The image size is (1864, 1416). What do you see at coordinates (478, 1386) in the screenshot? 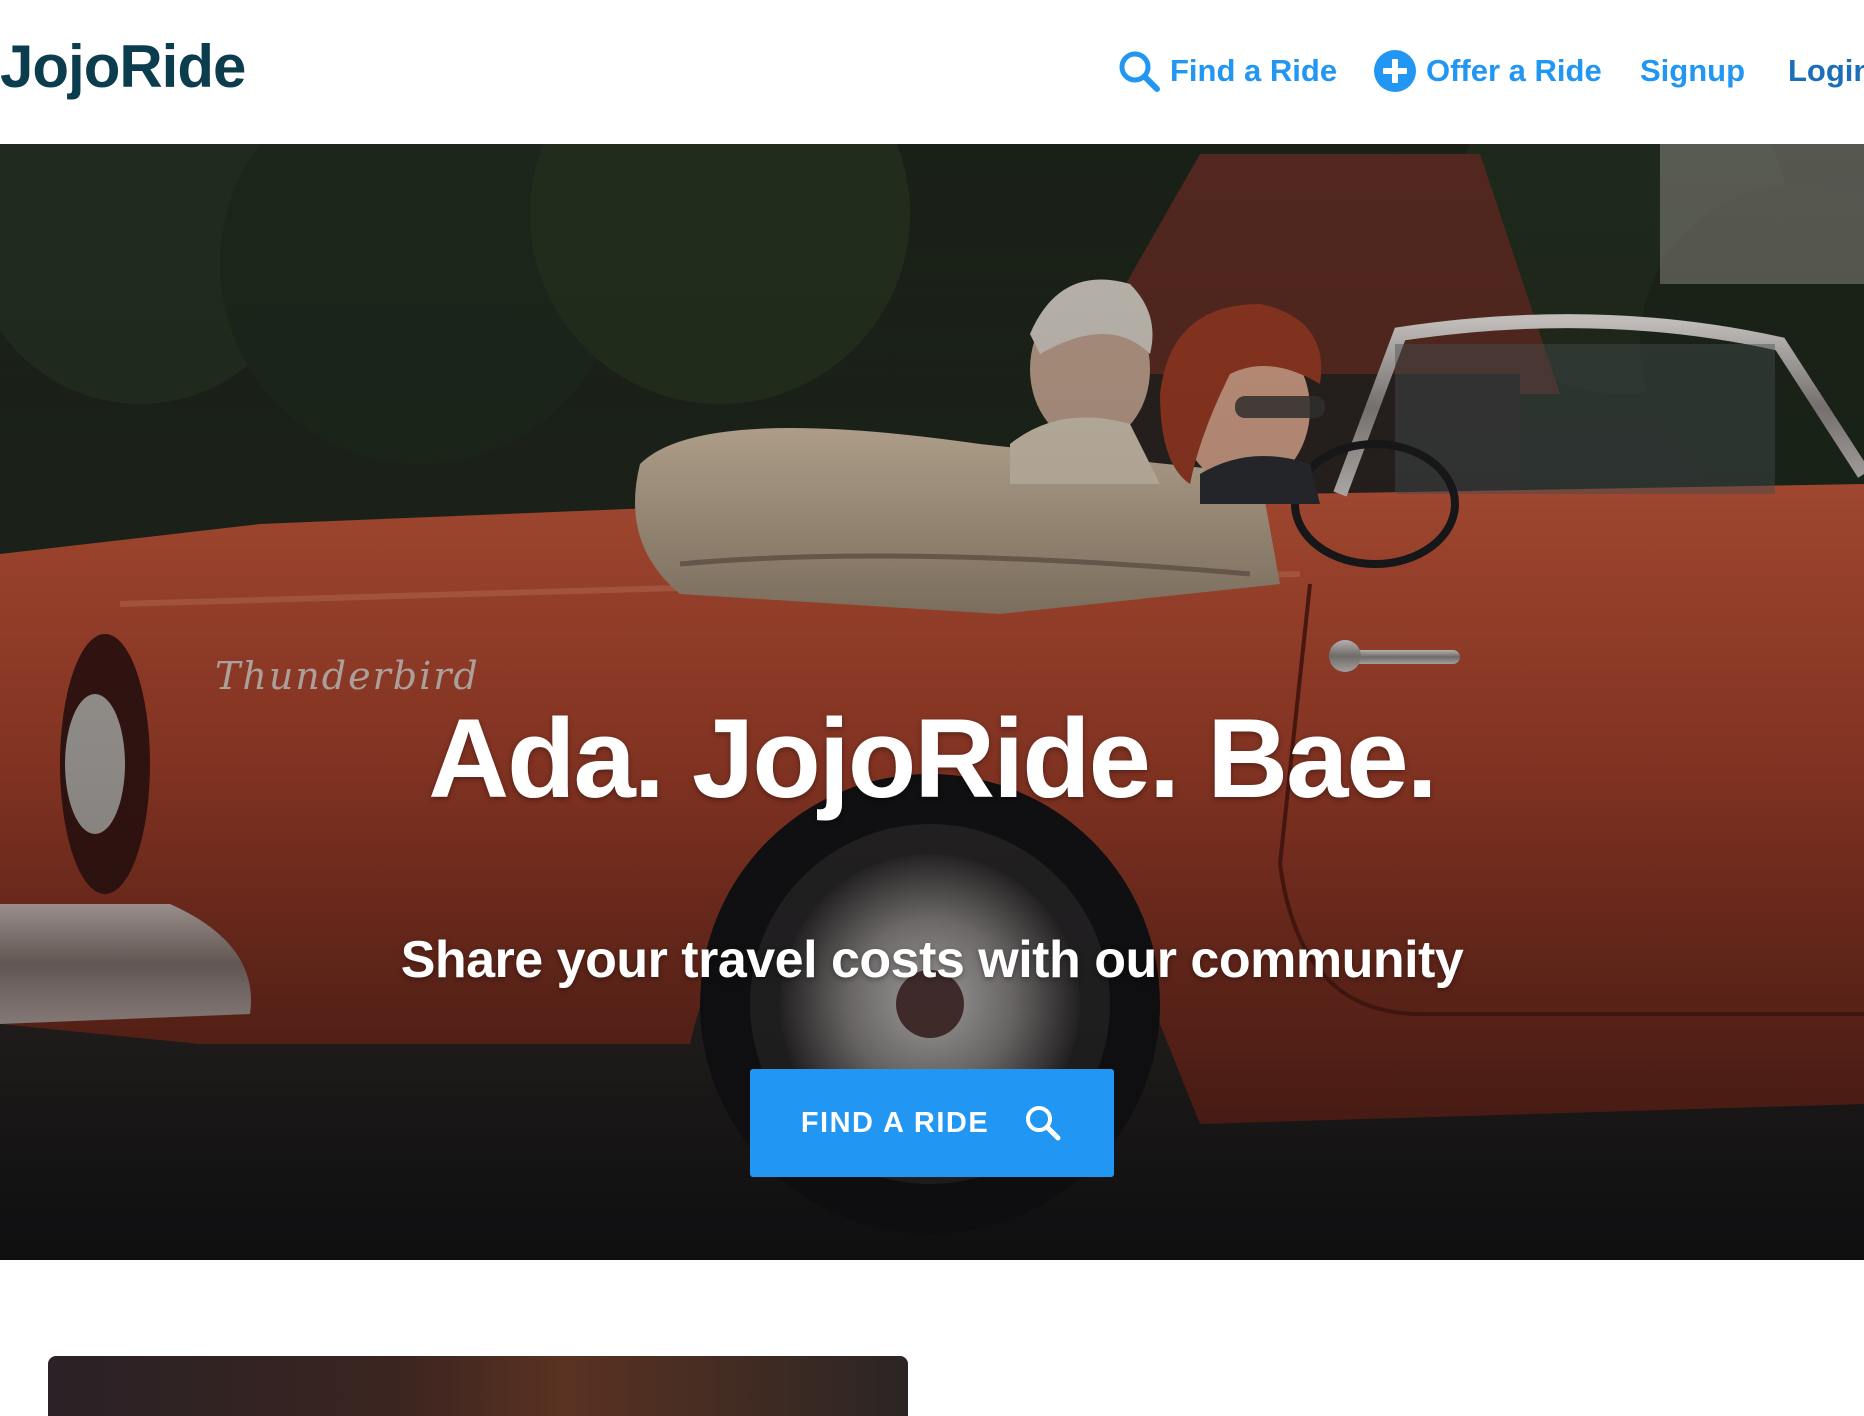
I see `featured-card-image` at bounding box center [478, 1386].